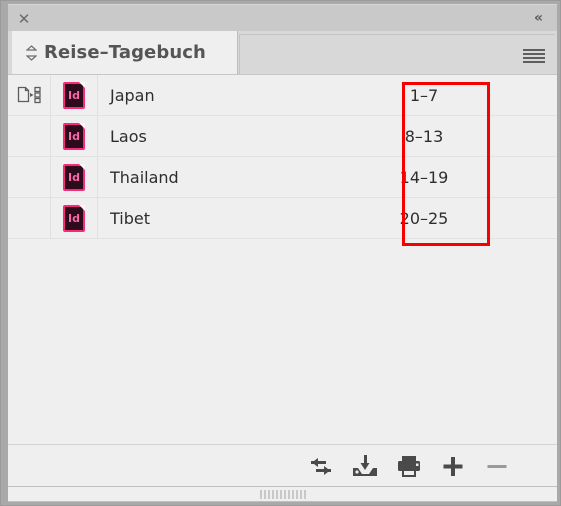 The width and height of the screenshot is (561, 506). Describe the element at coordinates (365, 466) in the screenshot. I see `save-book-button` at that location.